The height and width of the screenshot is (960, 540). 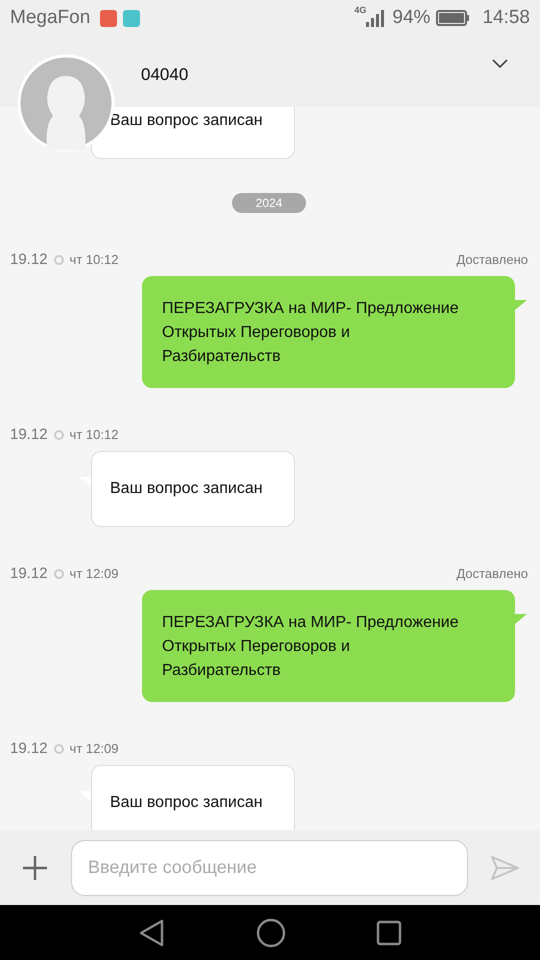 What do you see at coordinates (269, 868) in the screenshot?
I see `message-input-field: Введите сообщение` at bounding box center [269, 868].